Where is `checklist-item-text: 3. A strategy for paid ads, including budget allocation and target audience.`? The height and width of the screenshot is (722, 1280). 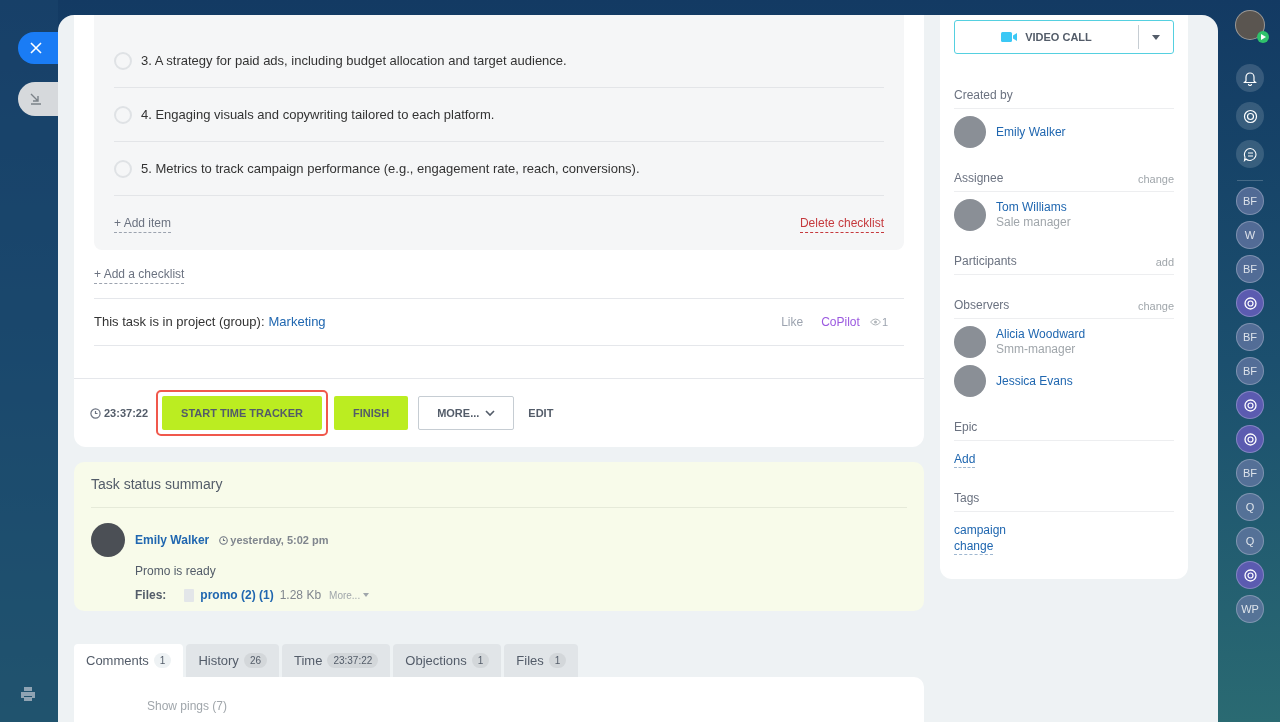
checklist-item-text: 3. A strategy for paid ads, including budget allocation and target audience. is located at coordinates (354, 60).